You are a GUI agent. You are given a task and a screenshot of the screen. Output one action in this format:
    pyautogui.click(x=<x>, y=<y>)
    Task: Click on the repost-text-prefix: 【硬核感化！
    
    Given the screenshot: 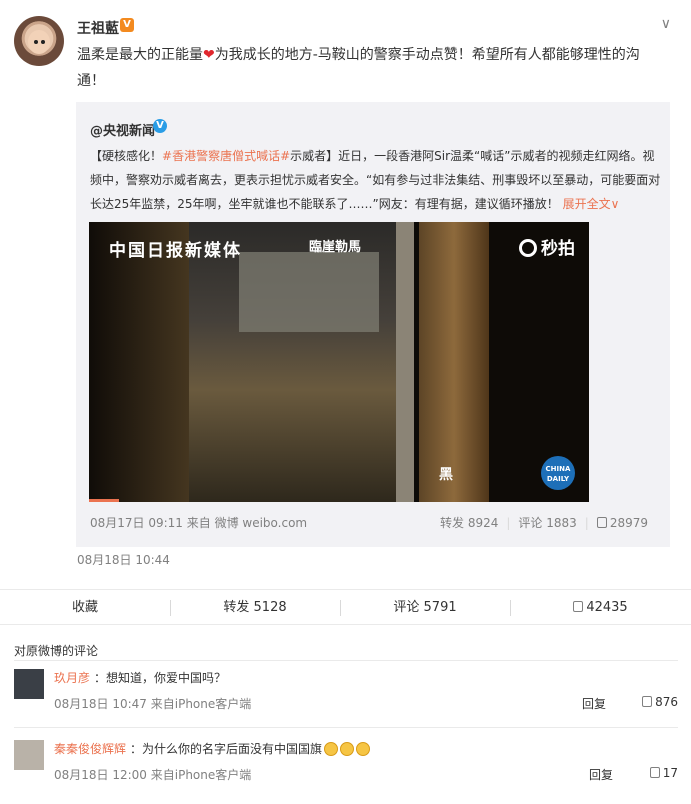 What is the action you would take?
    pyautogui.click(x=126, y=156)
    